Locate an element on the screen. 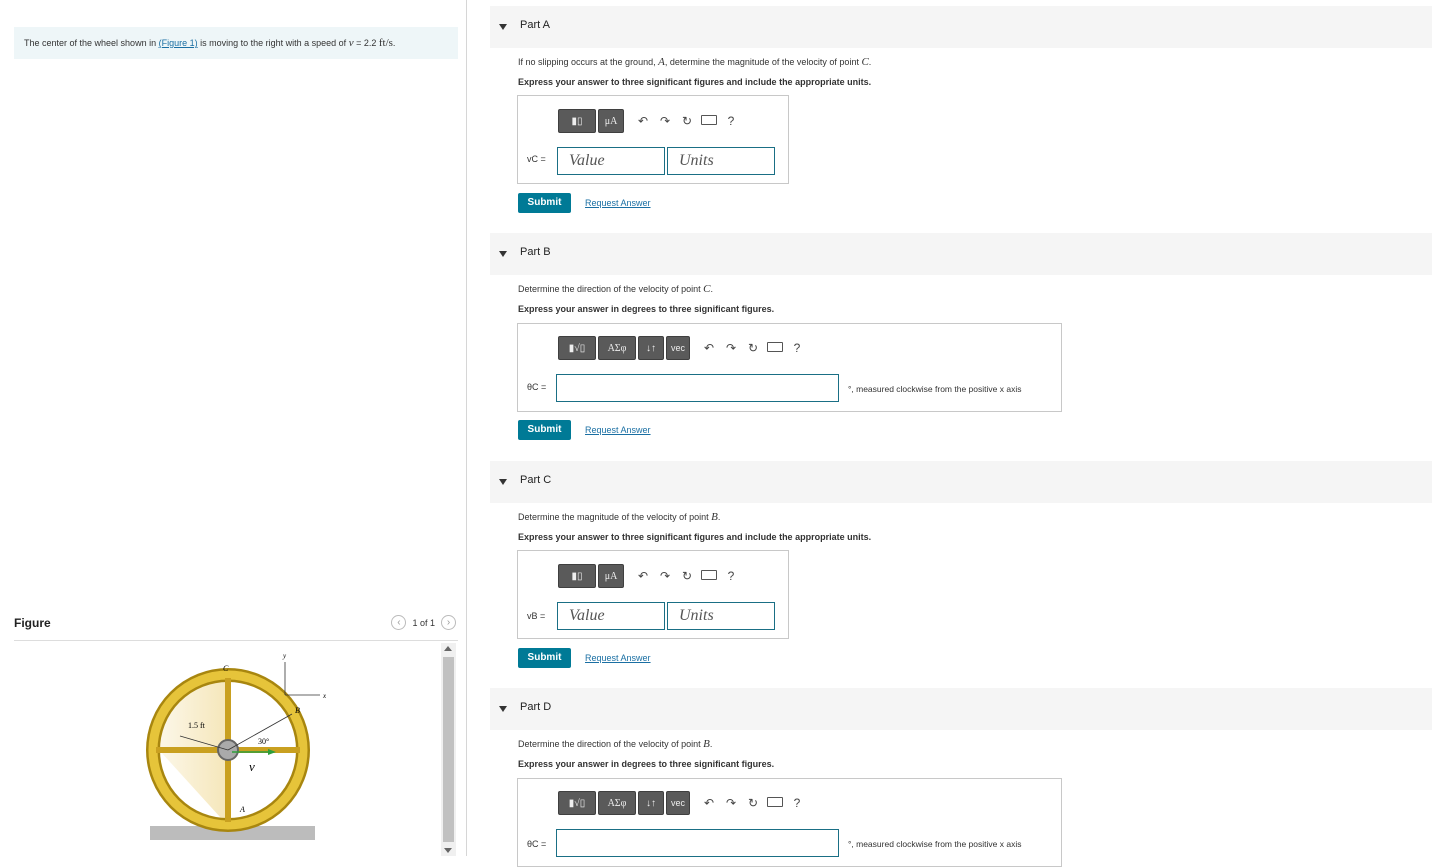 This screenshot has height=867, width=1432. velocity-label: v is located at coordinates (252, 766).